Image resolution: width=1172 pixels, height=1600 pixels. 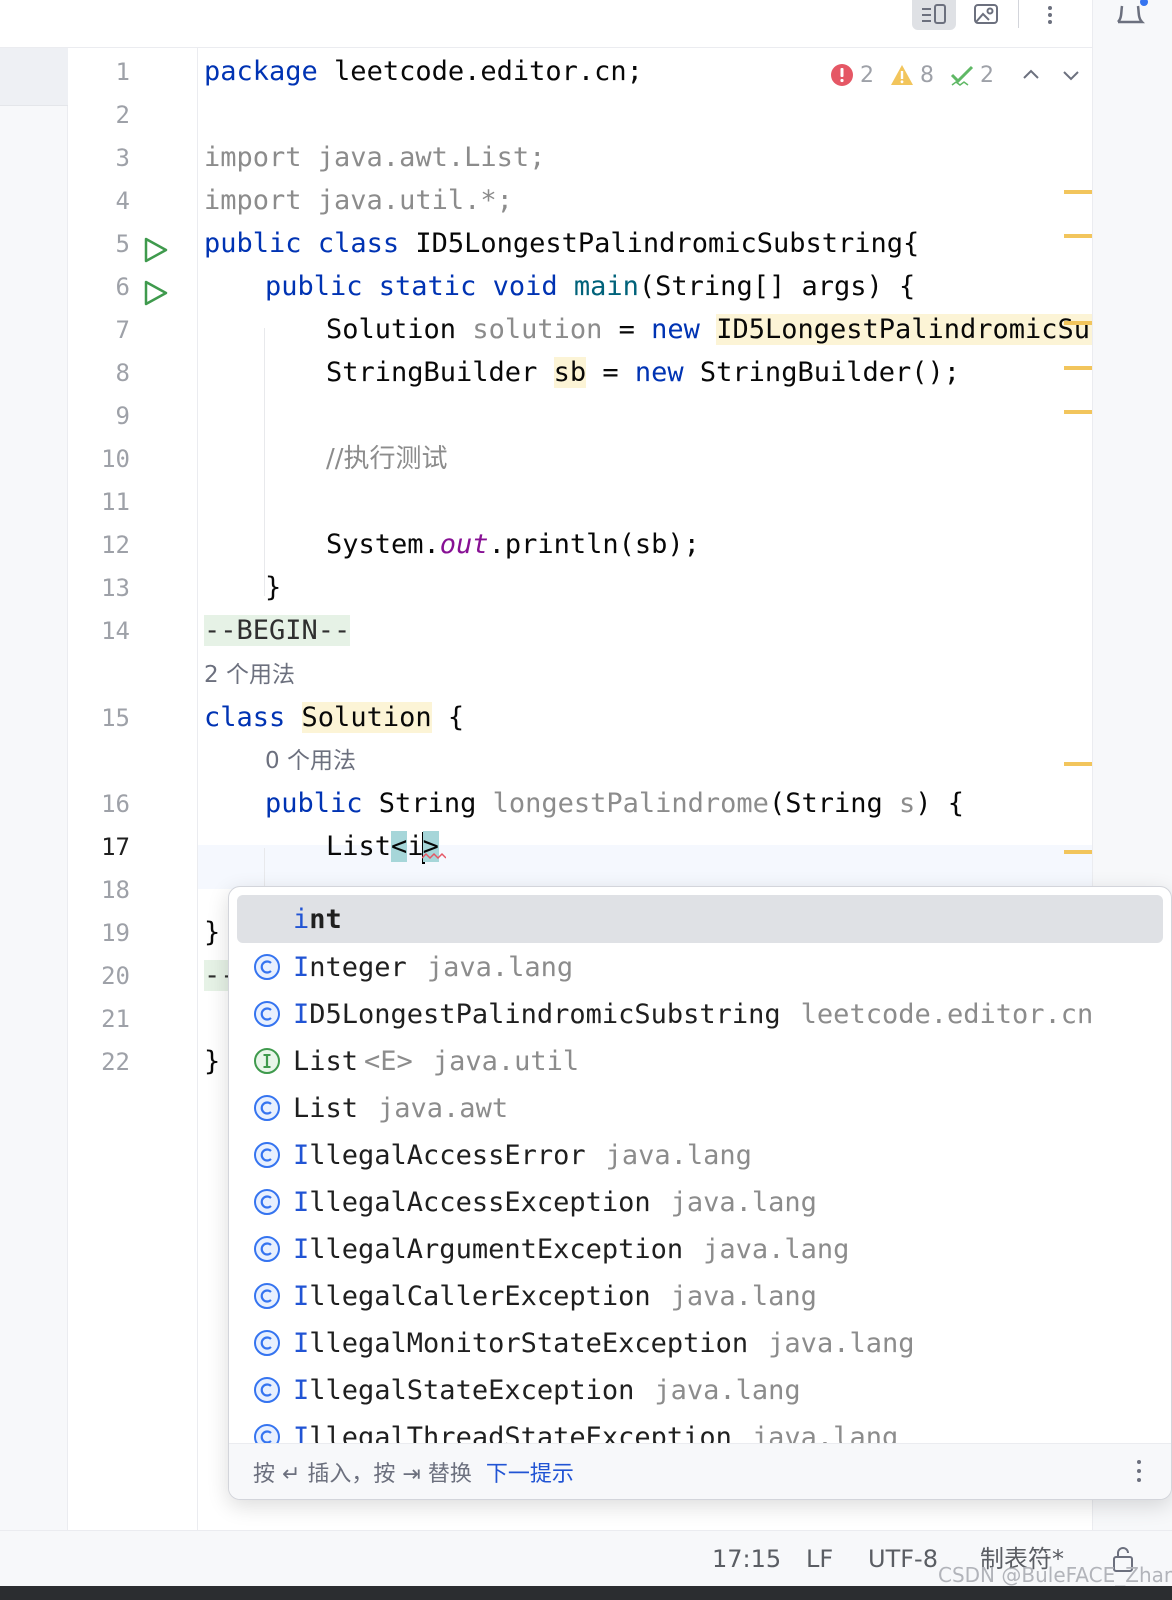 I want to click on run-main-icon, so click(x=155, y=293).